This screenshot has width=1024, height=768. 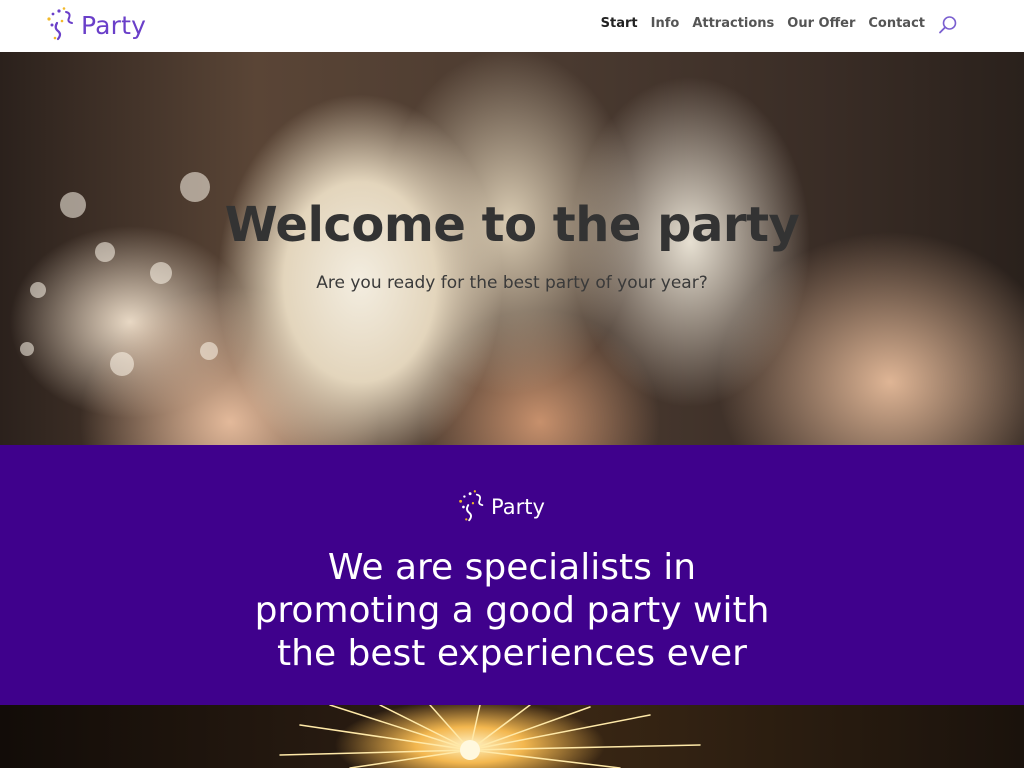 I want to click on band-logo: Party, so click(x=500, y=507).